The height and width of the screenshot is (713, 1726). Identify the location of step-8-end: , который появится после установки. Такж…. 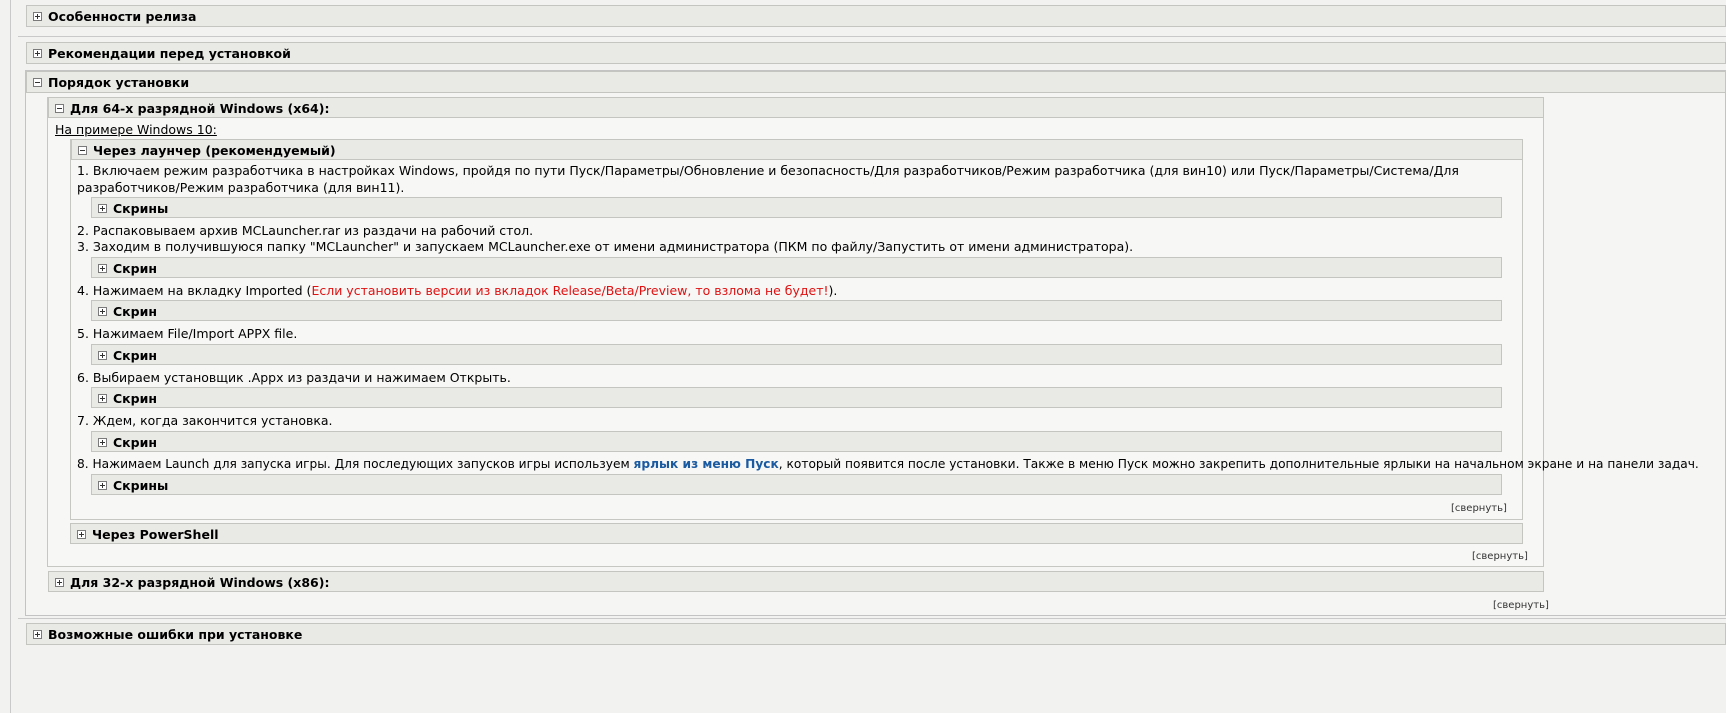
(1238, 464).